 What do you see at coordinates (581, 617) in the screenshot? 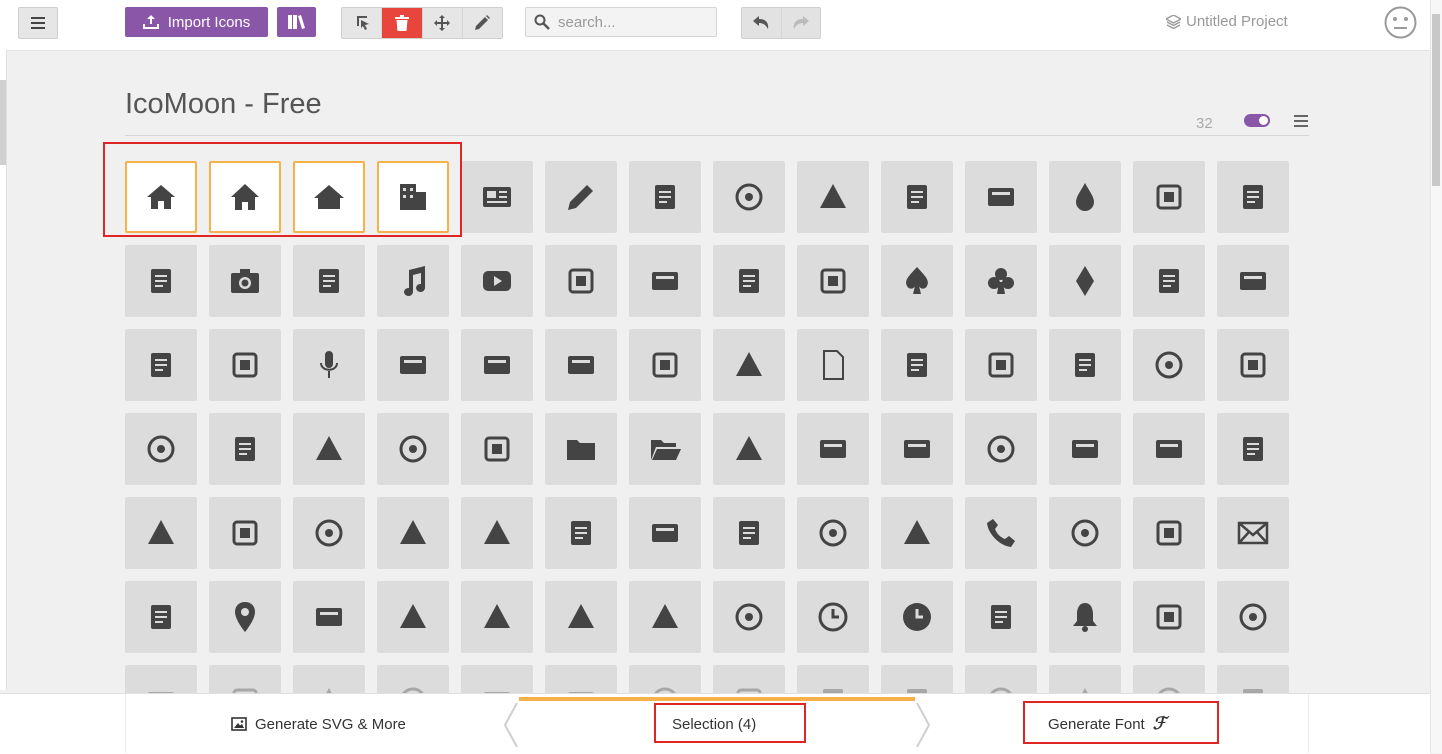
I see `icon-tile-map` at bounding box center [581, 617].